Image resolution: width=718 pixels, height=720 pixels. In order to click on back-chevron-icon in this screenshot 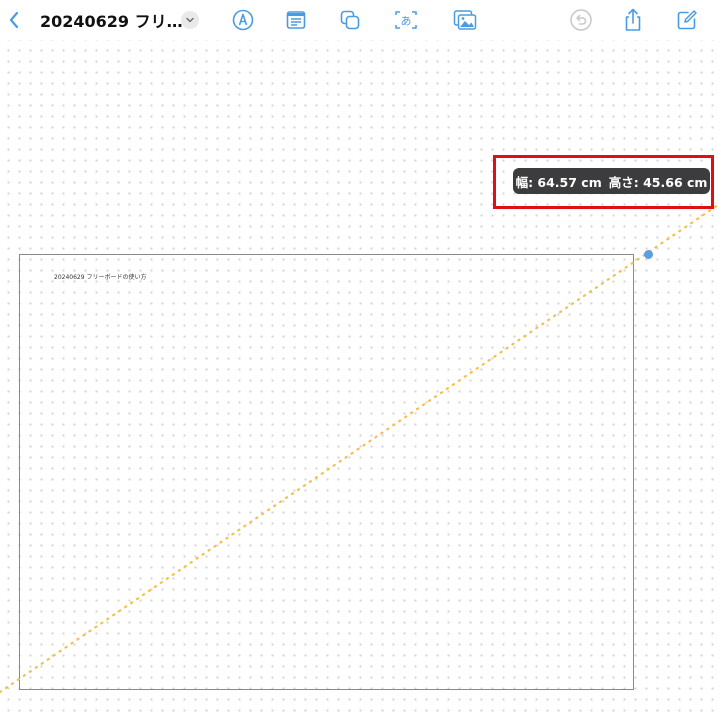, I will do `click(14, 20)`.